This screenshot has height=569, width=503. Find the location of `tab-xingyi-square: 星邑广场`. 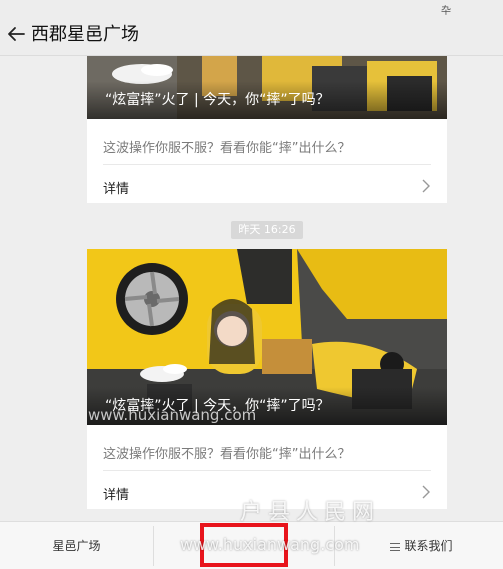

tab-xingyi-square: 星邑广场 is located at coordinates (76, 545).